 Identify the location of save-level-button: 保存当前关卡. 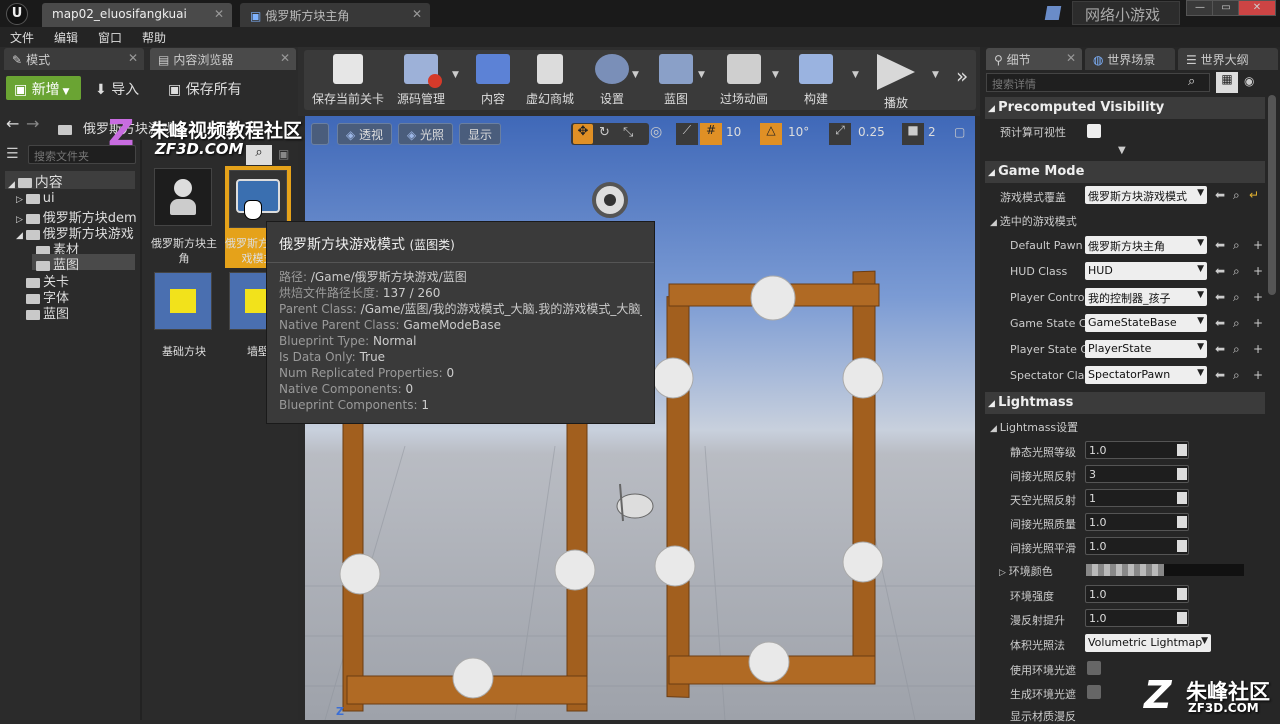
(348, 79).